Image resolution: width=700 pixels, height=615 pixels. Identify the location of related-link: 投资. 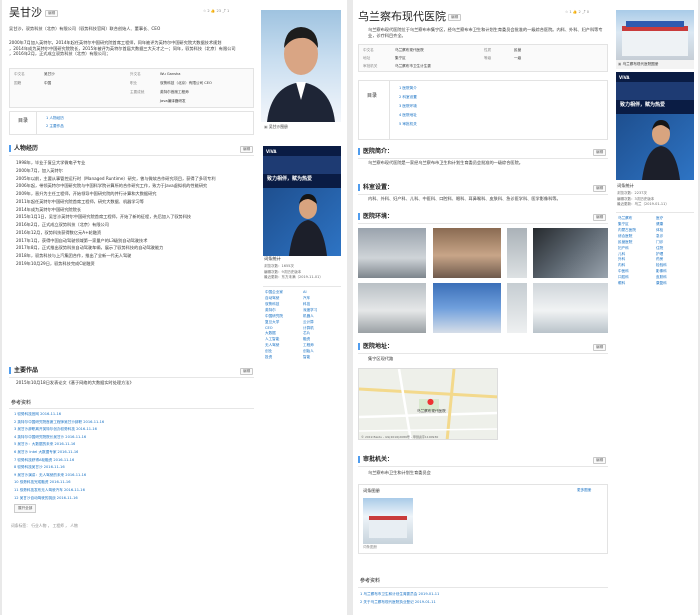
(274, 358).